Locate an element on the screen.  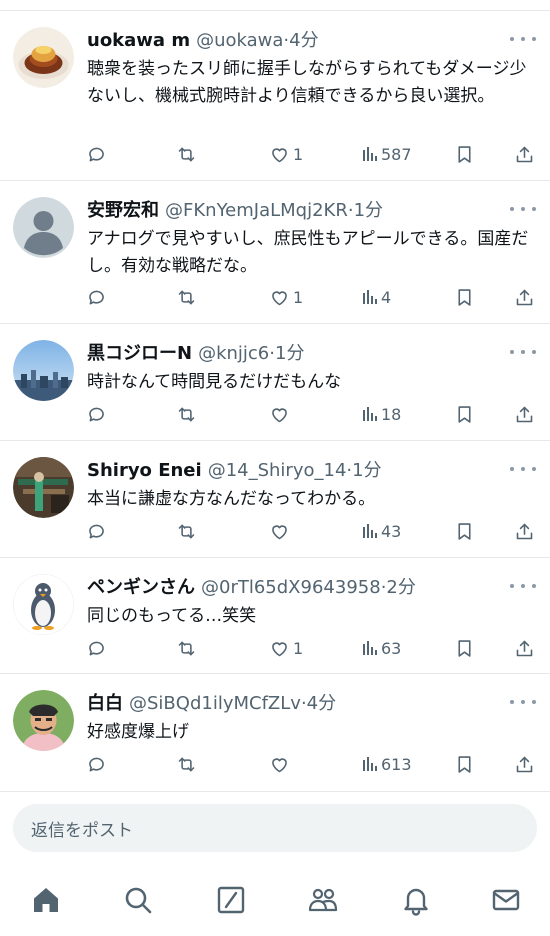
reply-composer: 返信をポスト is located at coordinates (275, 828).